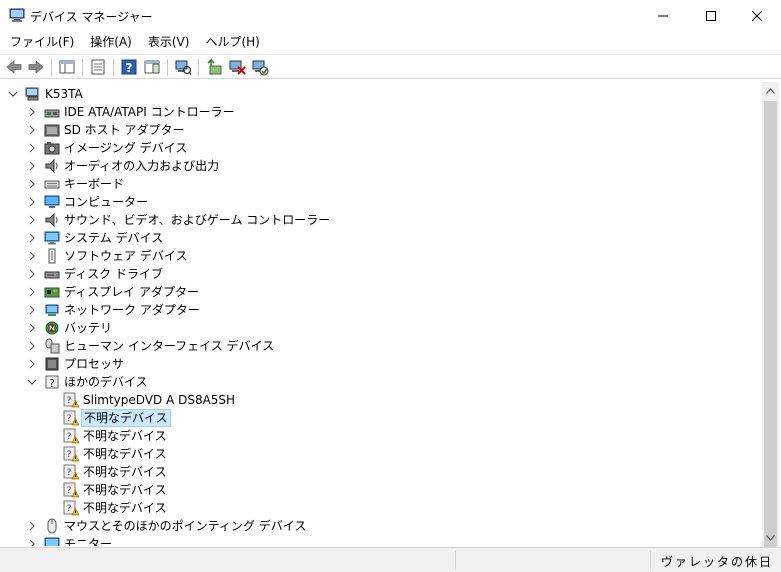 The image size is (781, 572). Describe the element at coordinates (52, 130) in the screenshot. I see `sd-host-icon` at that location.